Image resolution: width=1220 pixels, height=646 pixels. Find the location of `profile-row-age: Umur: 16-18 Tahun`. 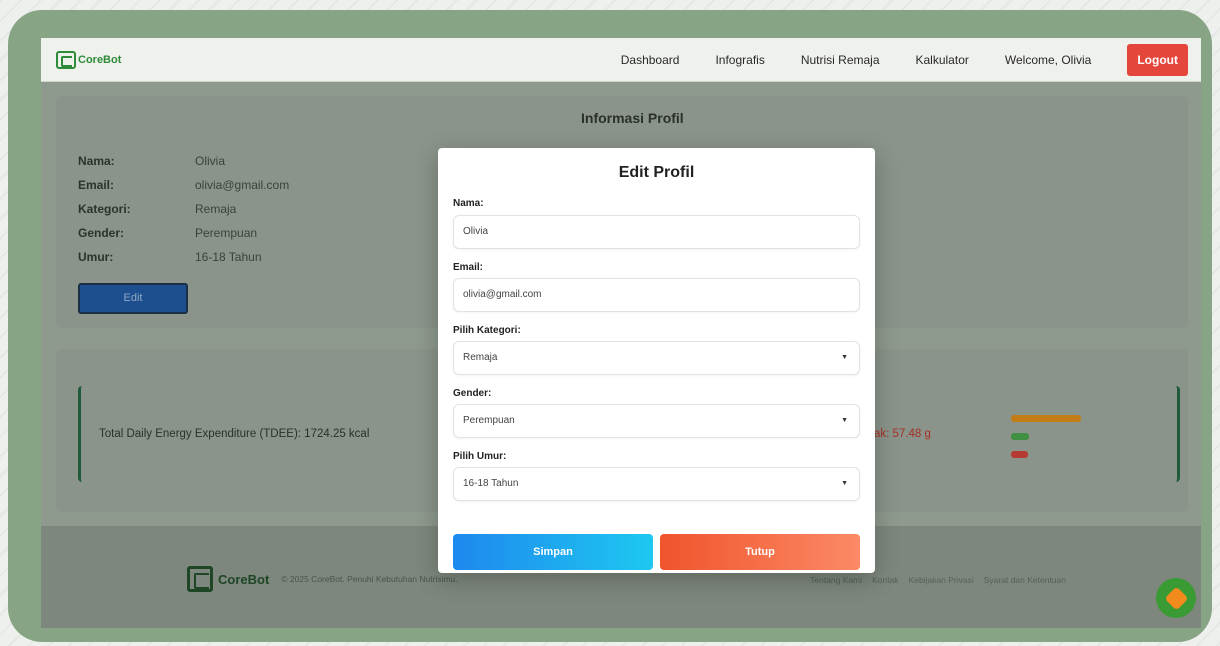

profile-row-age: Umur: 16-18 Tahun is located at coordinates (170, 257).